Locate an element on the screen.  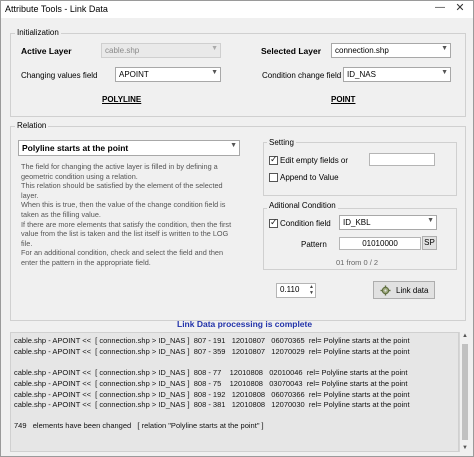
relation-value: Polyline starts at the point is located at coordinates (75, 148).